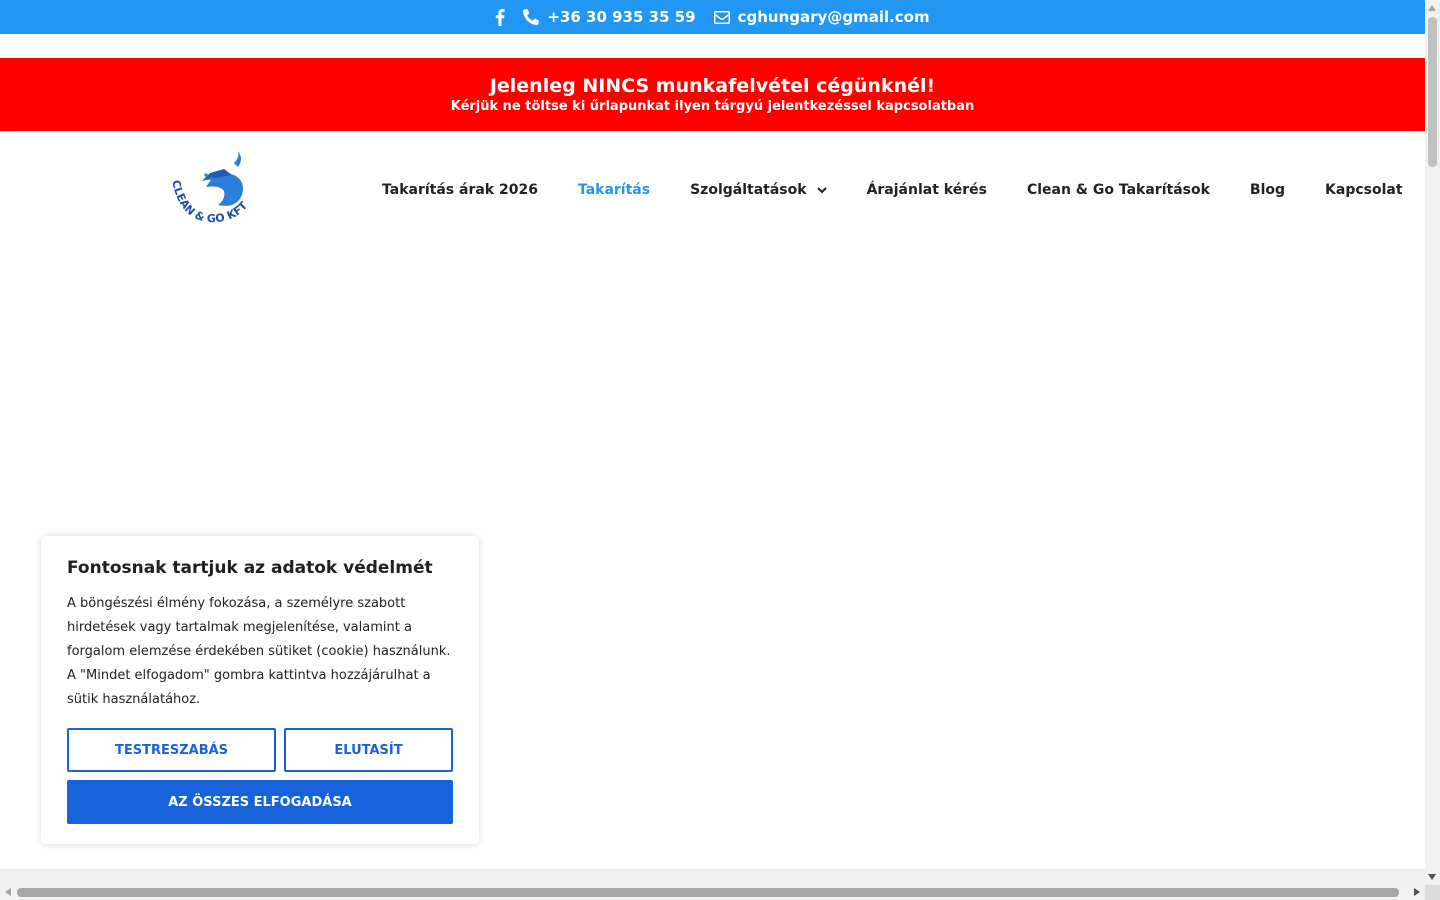  Describe the element at coordinates (368, 750) in the screenshot. I see `reject-button: ELUTASÍT` at that location.